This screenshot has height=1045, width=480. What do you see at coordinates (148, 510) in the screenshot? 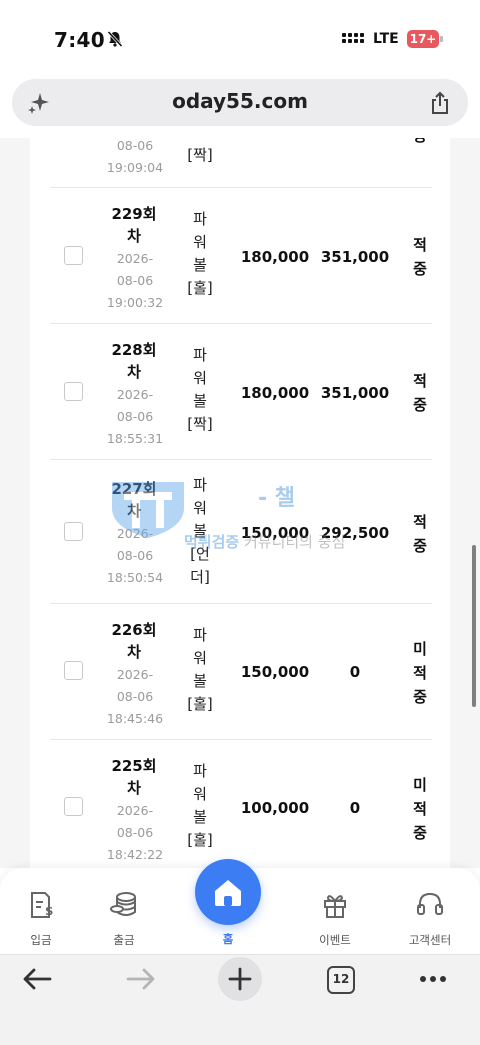
I see `watermark-logo-icon` at bounding box center [148, 510].